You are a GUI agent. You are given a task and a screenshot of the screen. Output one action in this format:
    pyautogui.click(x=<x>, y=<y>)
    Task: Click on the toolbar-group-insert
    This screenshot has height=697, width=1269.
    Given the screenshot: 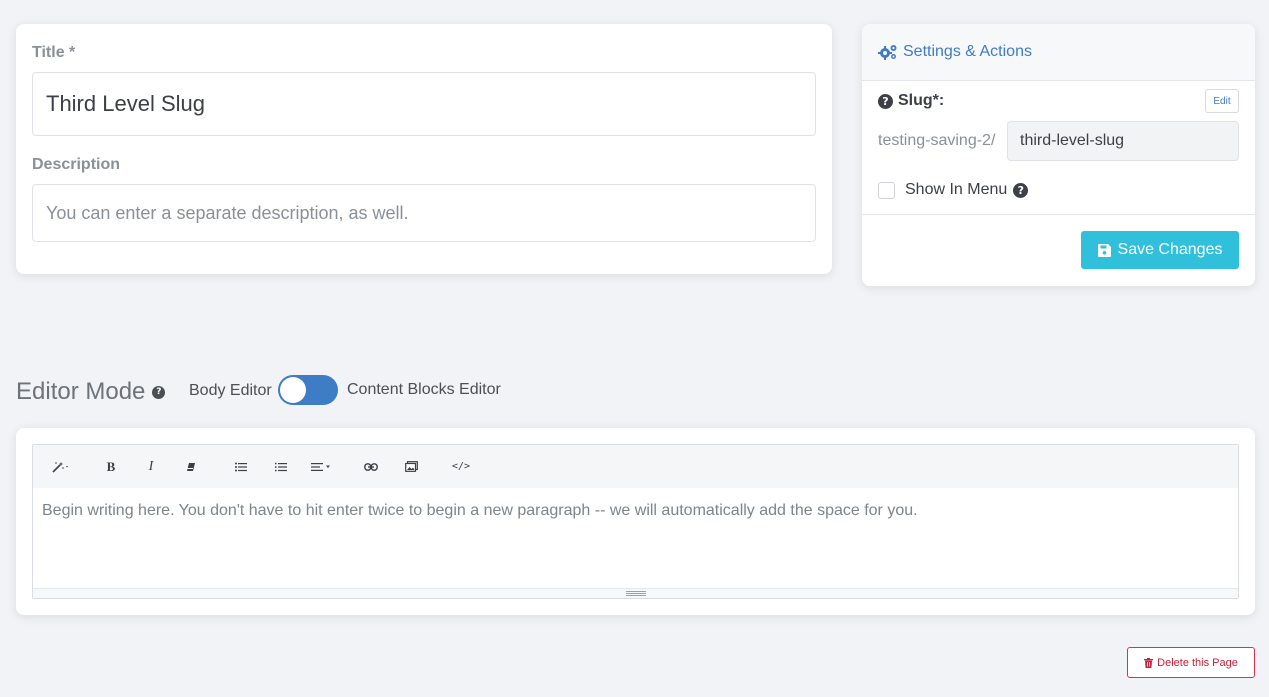 What is the action you would take?
    pyautogui.click(x=391, y=467)
    